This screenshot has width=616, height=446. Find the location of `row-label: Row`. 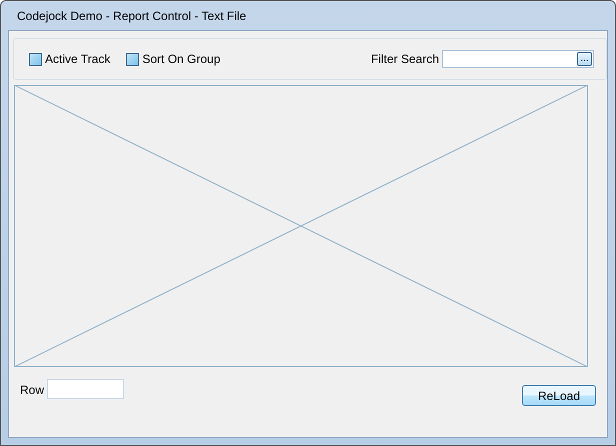

row-label: Row is located at coordinates (32, 390).